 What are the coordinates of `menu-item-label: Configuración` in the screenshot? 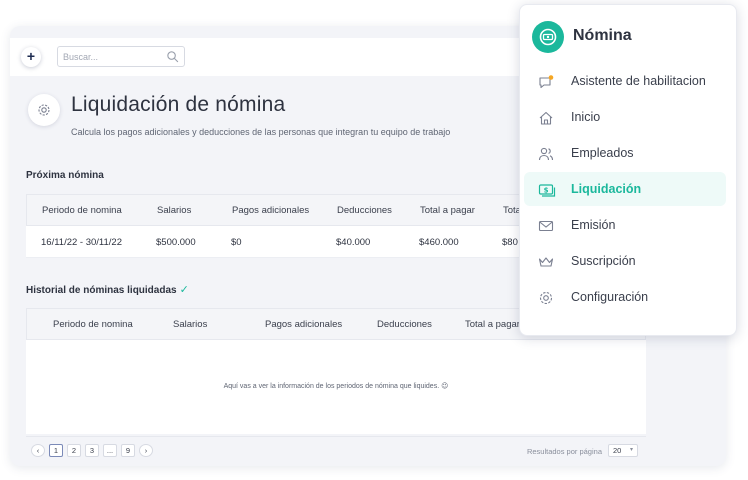 It's located at (610, 297).